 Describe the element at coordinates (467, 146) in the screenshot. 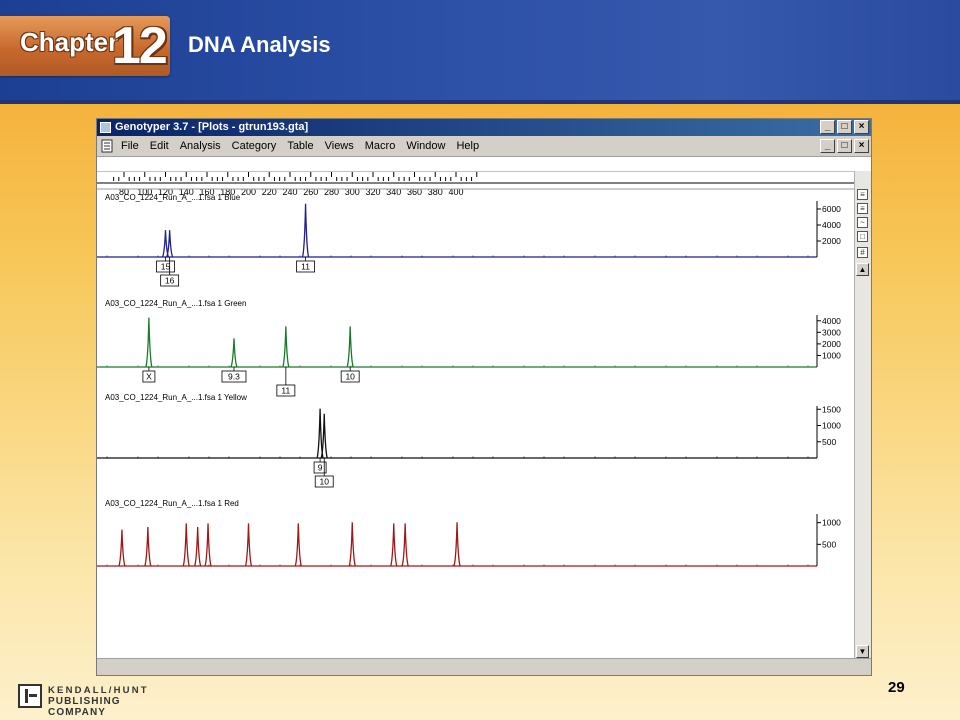

I see `menu-help: Help` at that location.